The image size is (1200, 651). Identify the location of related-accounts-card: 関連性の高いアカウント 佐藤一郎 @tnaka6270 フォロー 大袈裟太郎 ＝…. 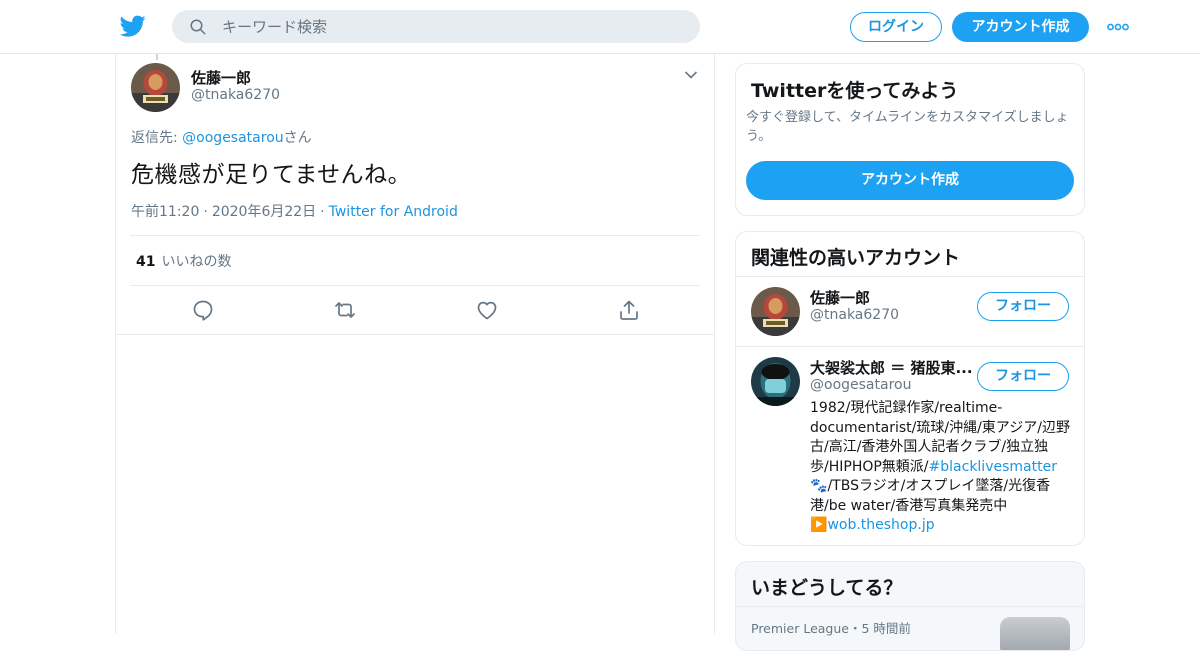
(910, 388).